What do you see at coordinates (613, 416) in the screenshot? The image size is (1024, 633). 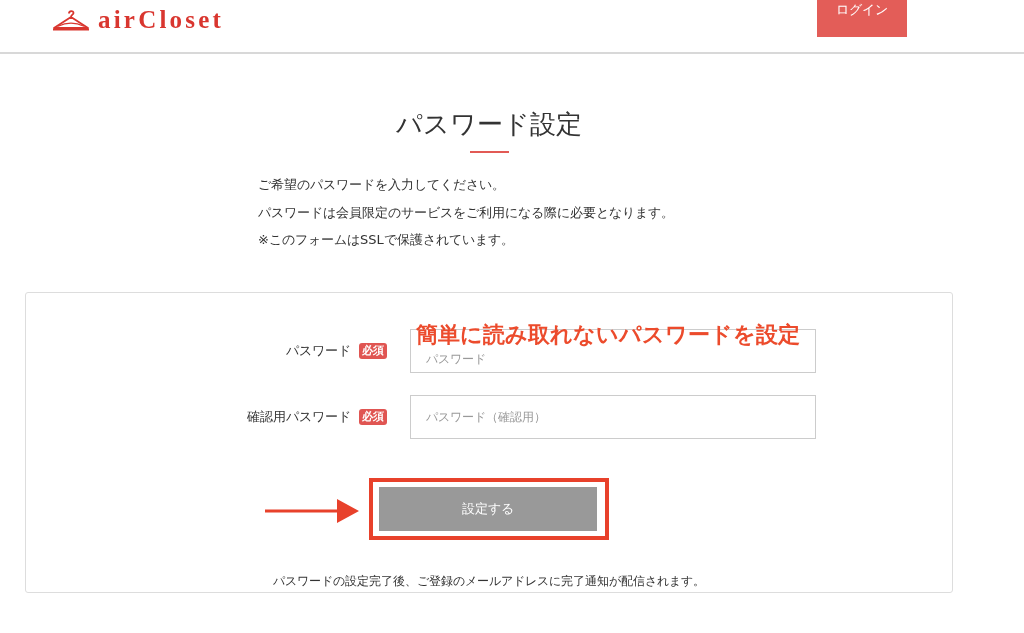 I see `password-field: パスワード（確認用）` at bounding box center [613, 416].